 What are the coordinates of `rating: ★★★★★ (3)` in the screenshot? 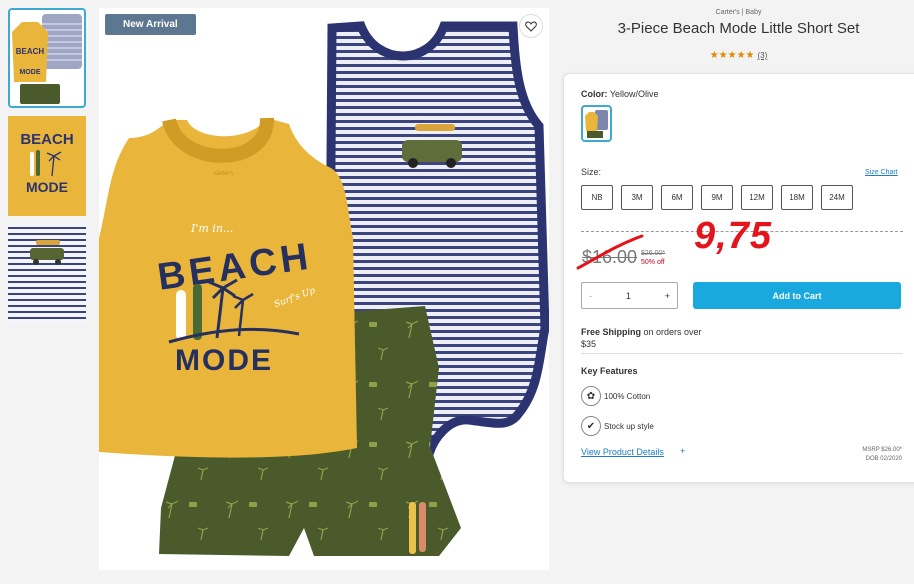 It's located at (738, 55).